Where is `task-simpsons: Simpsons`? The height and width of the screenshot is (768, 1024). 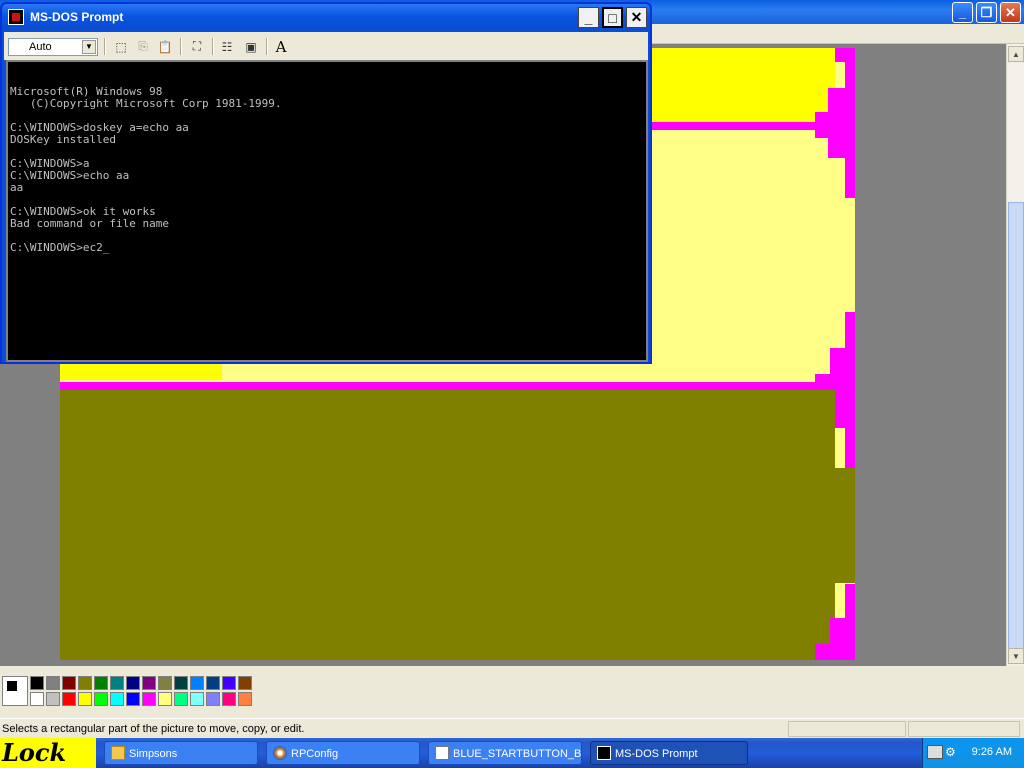 task-simpsons: Simpsons is located at coordinates (181, 753).